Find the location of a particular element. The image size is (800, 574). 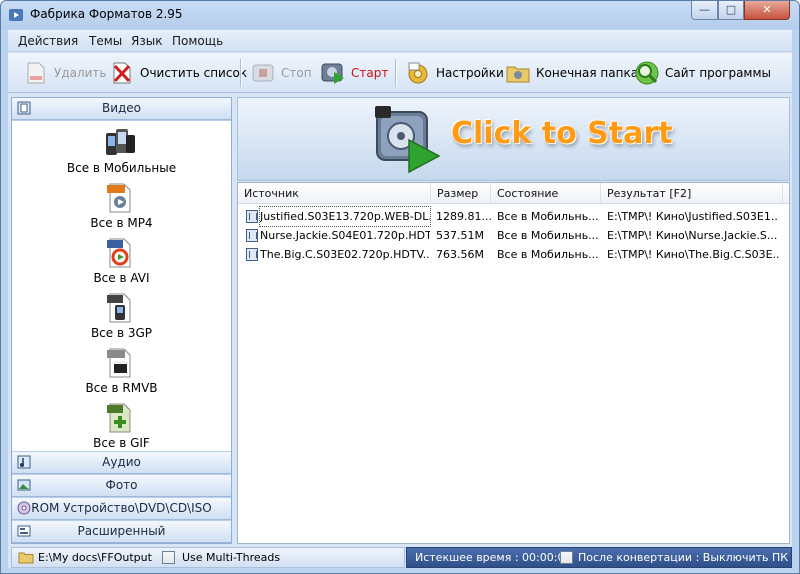

close-button: ✕ is located at coordinates (767, 10).